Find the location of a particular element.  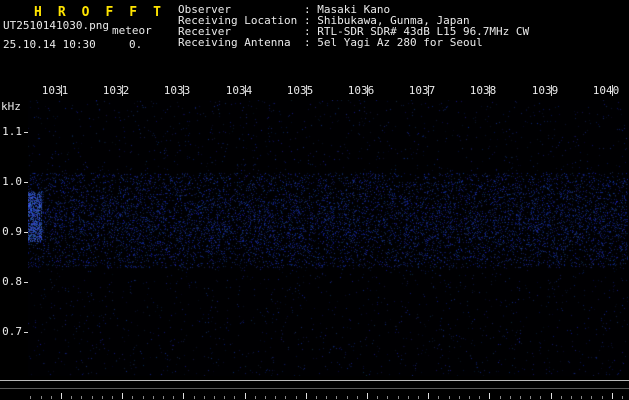

echo-counter: 0. is located at coordinates (136, 44).